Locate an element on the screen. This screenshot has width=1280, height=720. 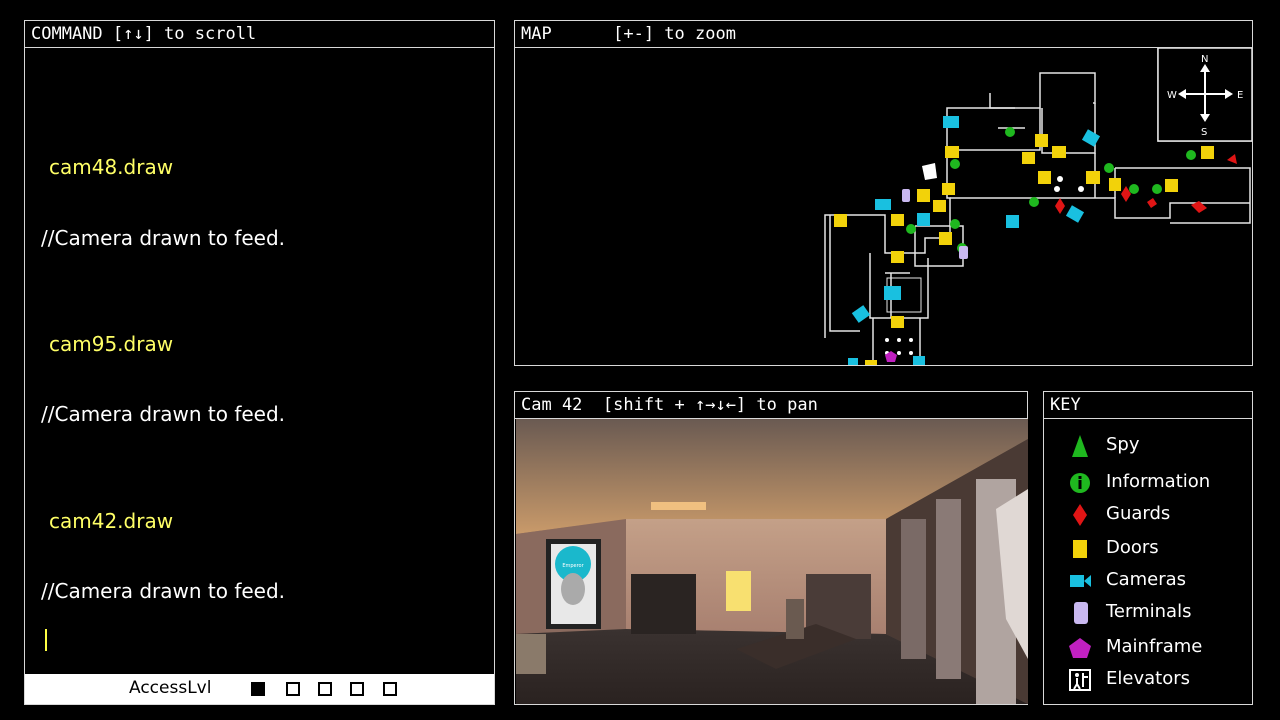
key-label: Elevators is located at coordinates (1148, 678).